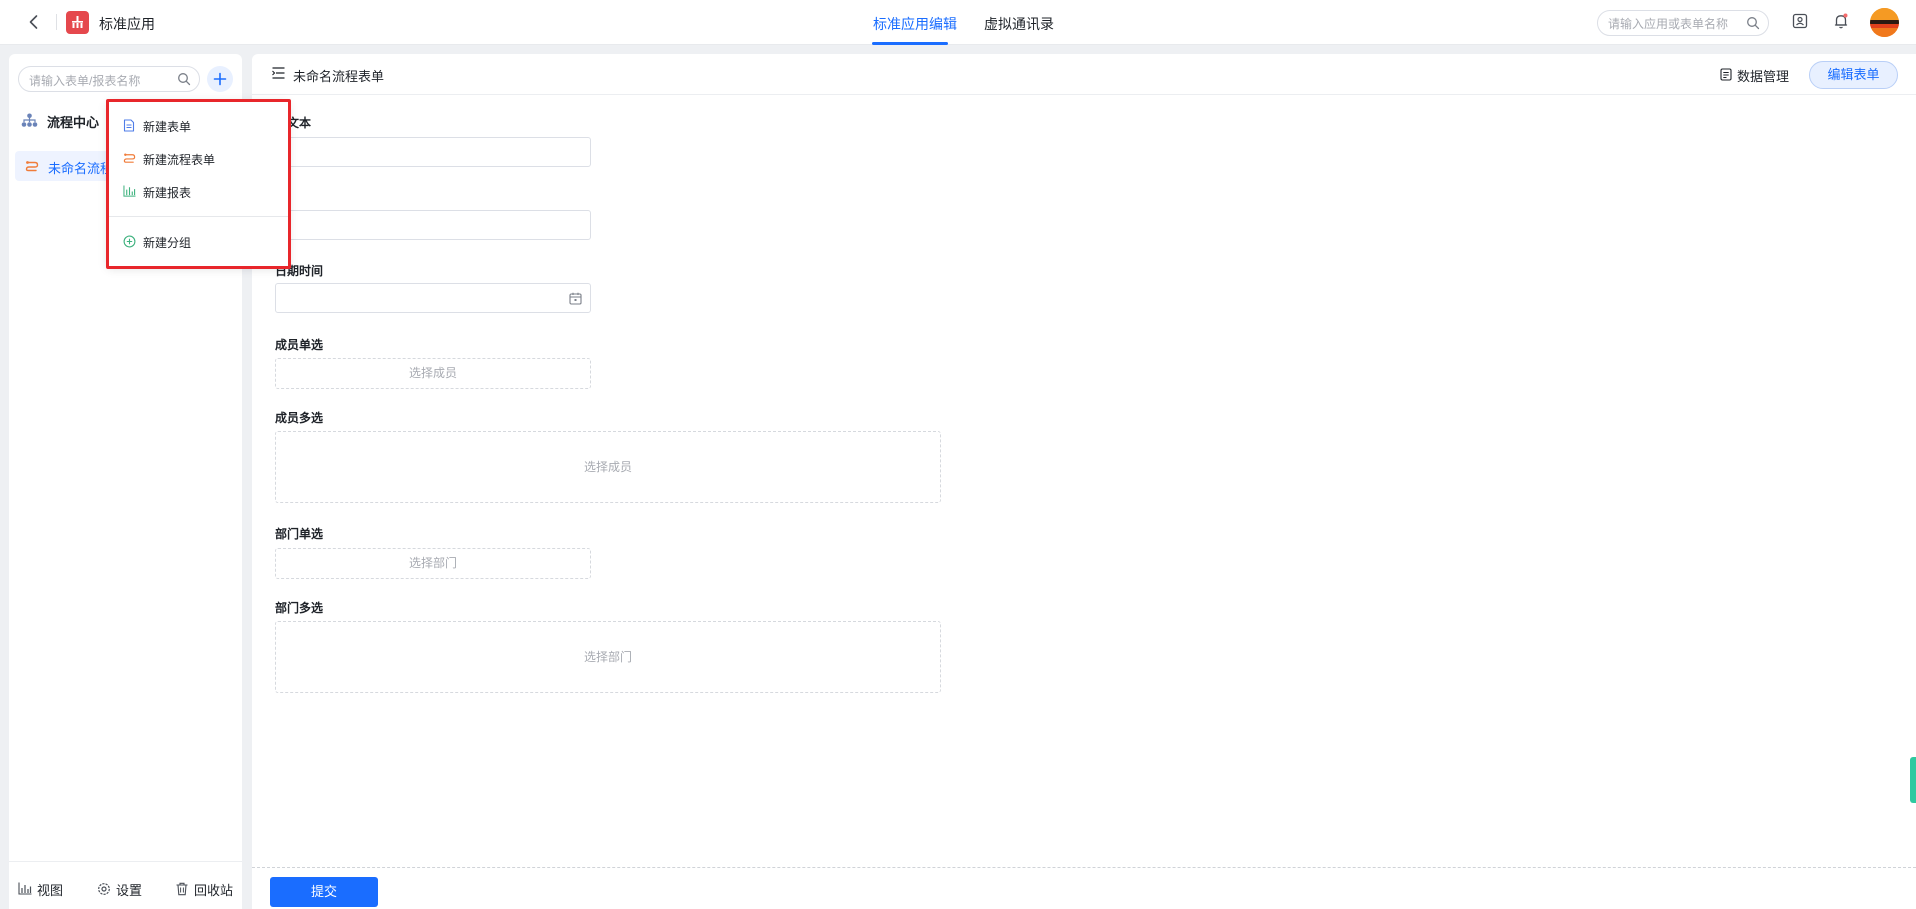 This screenshot has width=1916, height=909. I want to click on form-title: 未命名流程表单, so click(339, 76).